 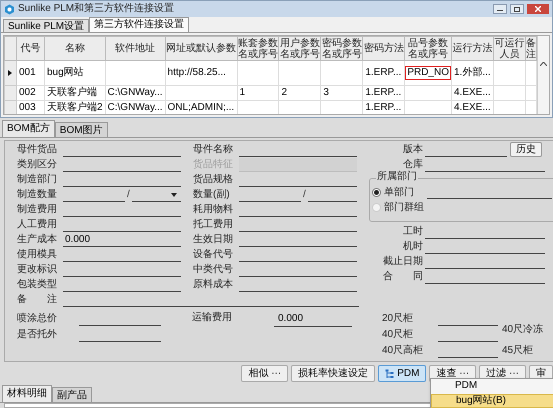 What do you see at coordinates (543, 75) in the screenshot?
I see `scroll-bar` at bounding box center [543, 75].